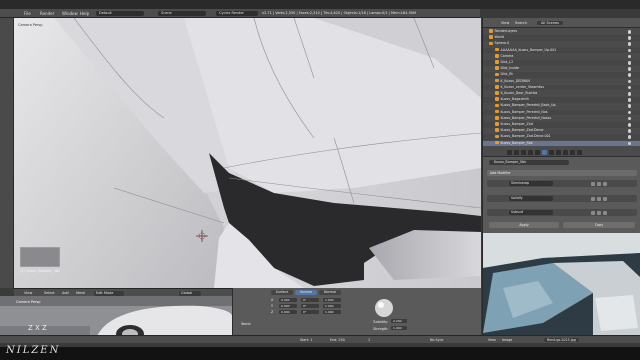  I want to click on world-tab-icon, so click(523, 152).